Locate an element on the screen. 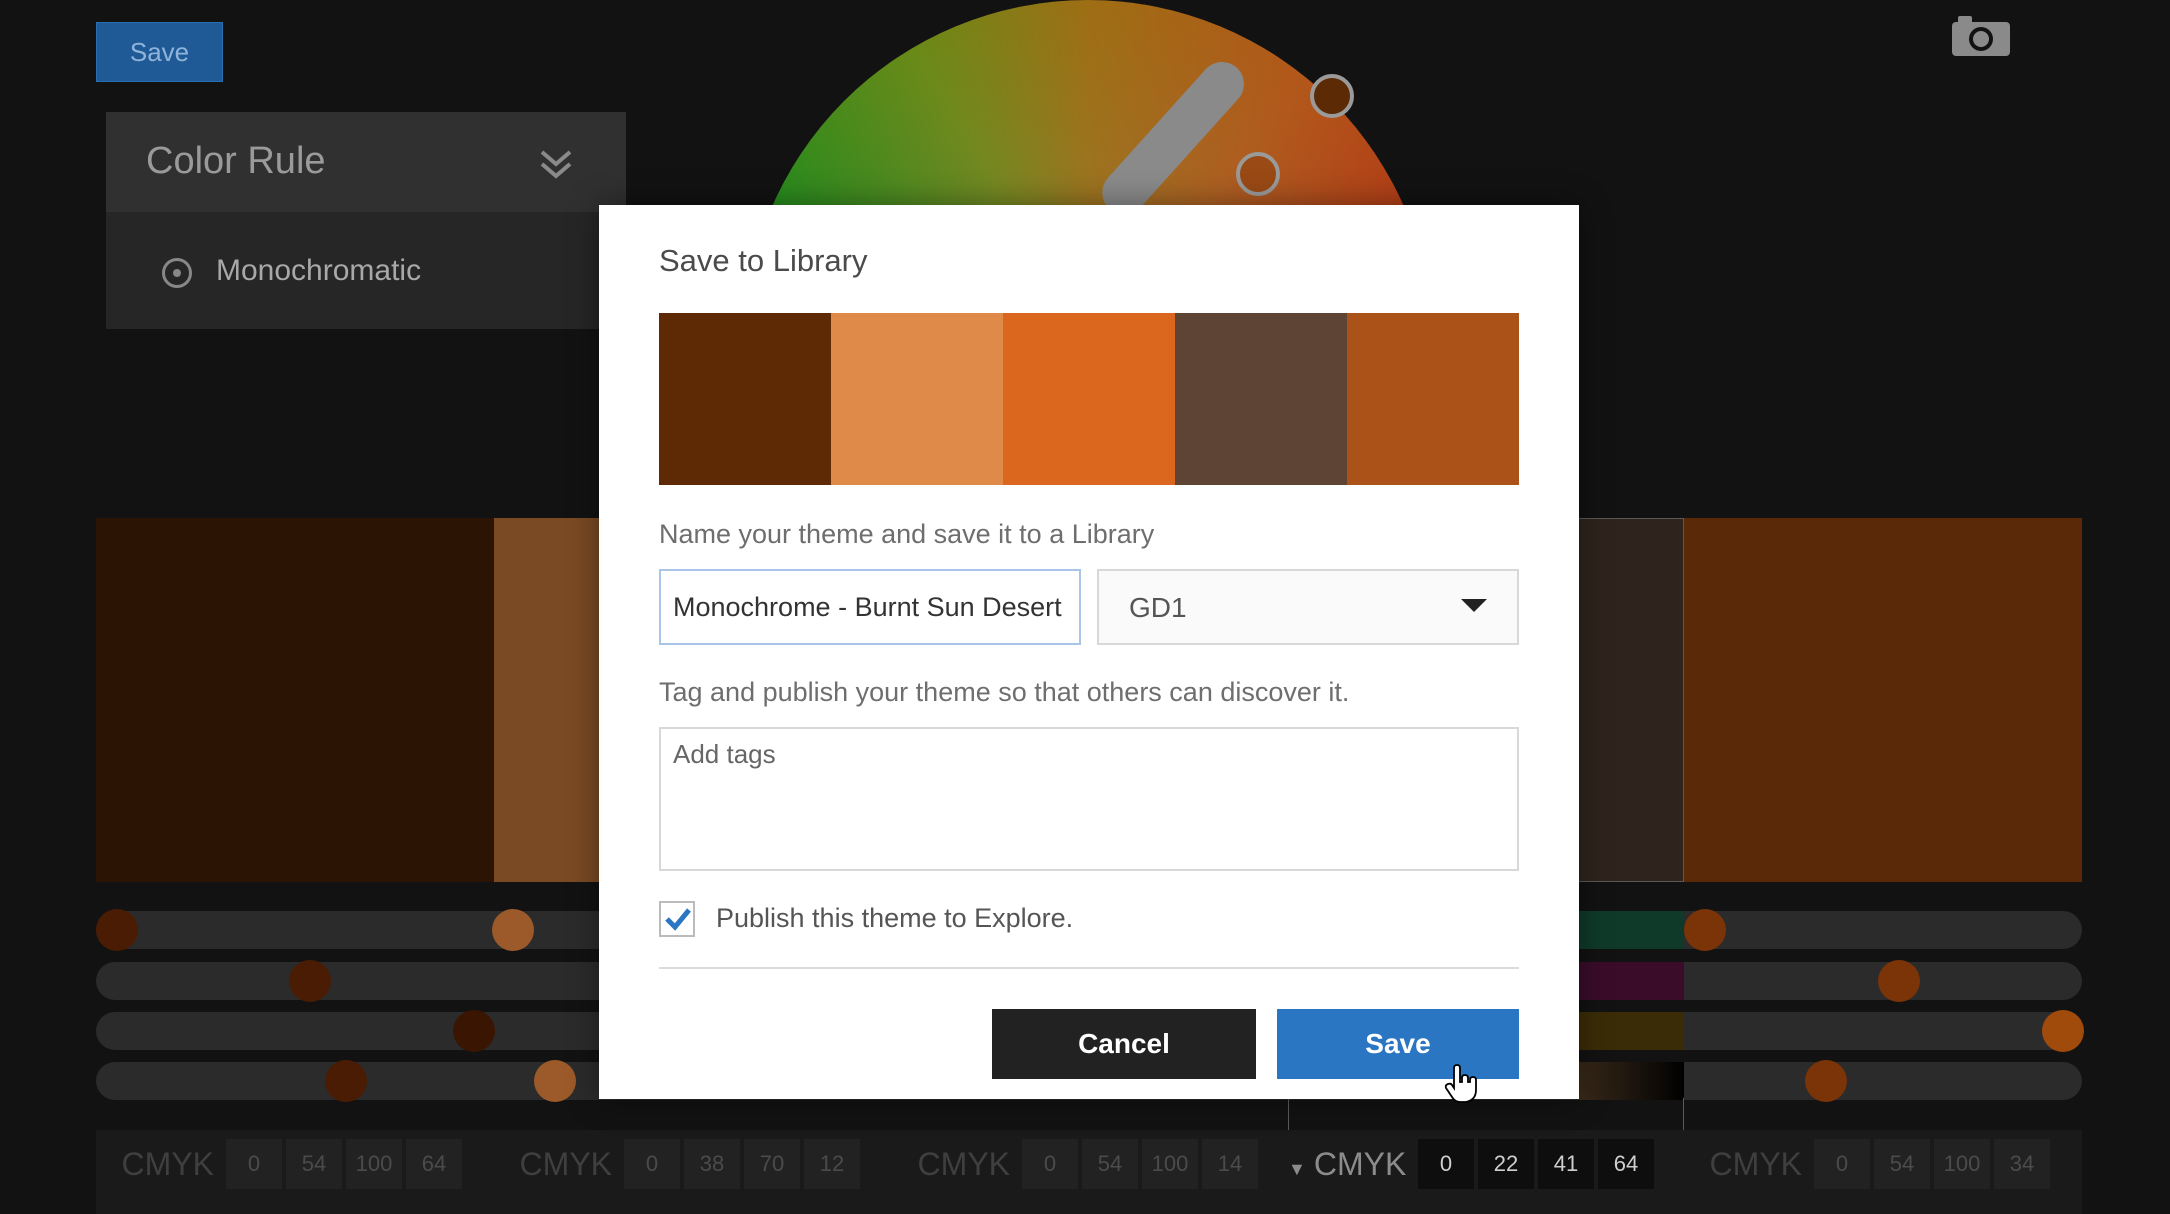 The image size is (2170, 1214). cmyk-label: ▼ CMYK is located at coordinates (1353, 1164).